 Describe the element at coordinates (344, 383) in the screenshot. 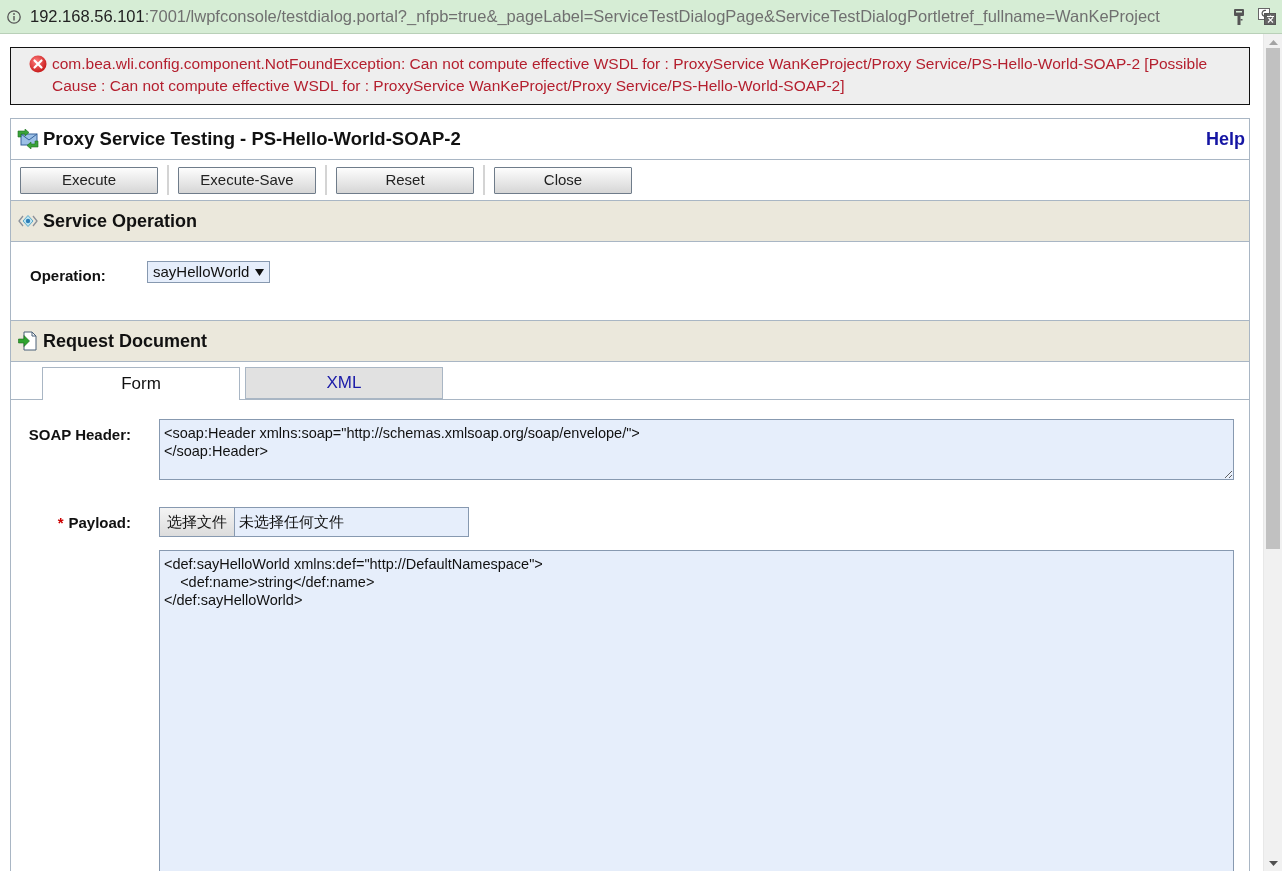

I see `tab: XML` at that location.